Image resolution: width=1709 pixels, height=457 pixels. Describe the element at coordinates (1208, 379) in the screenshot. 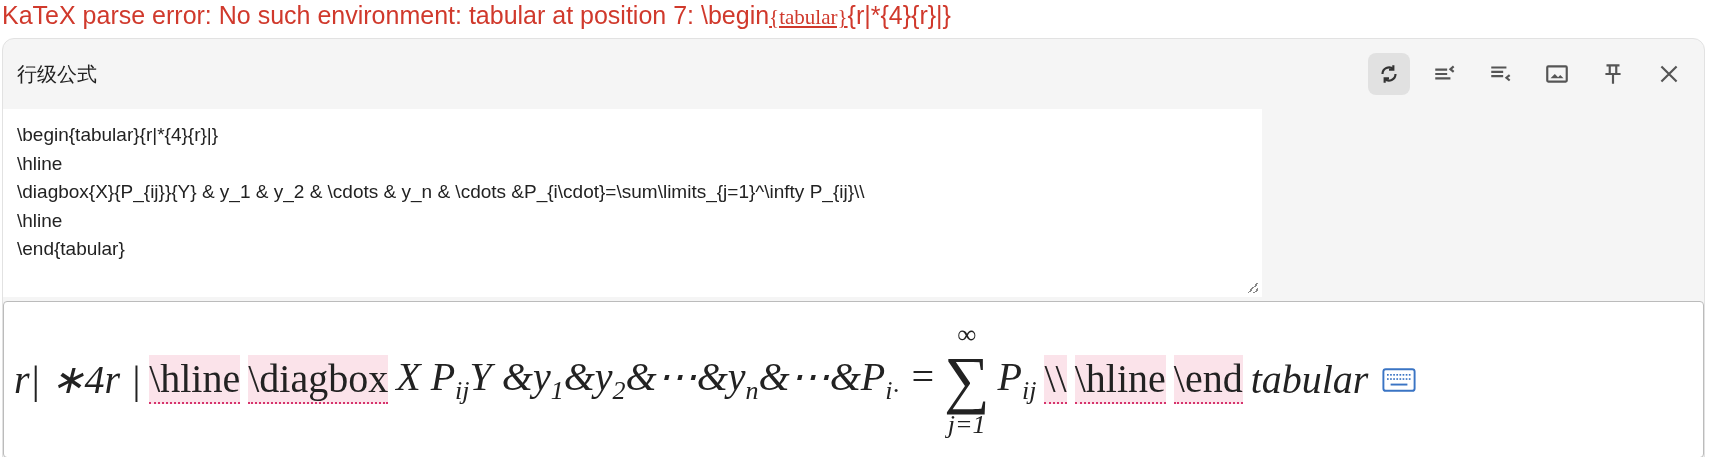

I see `unknown-command: \end` at that location.